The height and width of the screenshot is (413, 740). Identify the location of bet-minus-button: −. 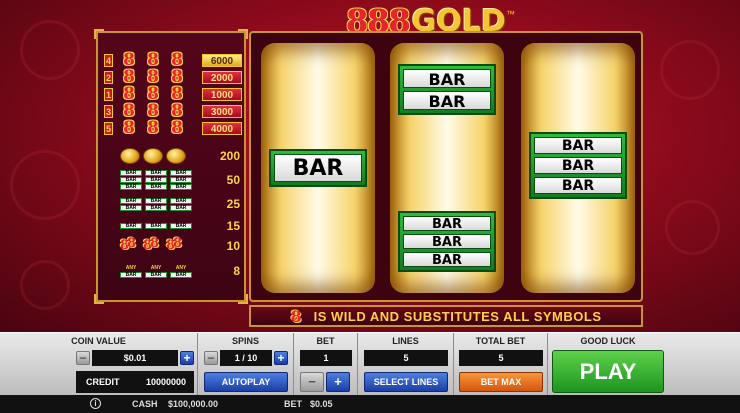
(312, 382).